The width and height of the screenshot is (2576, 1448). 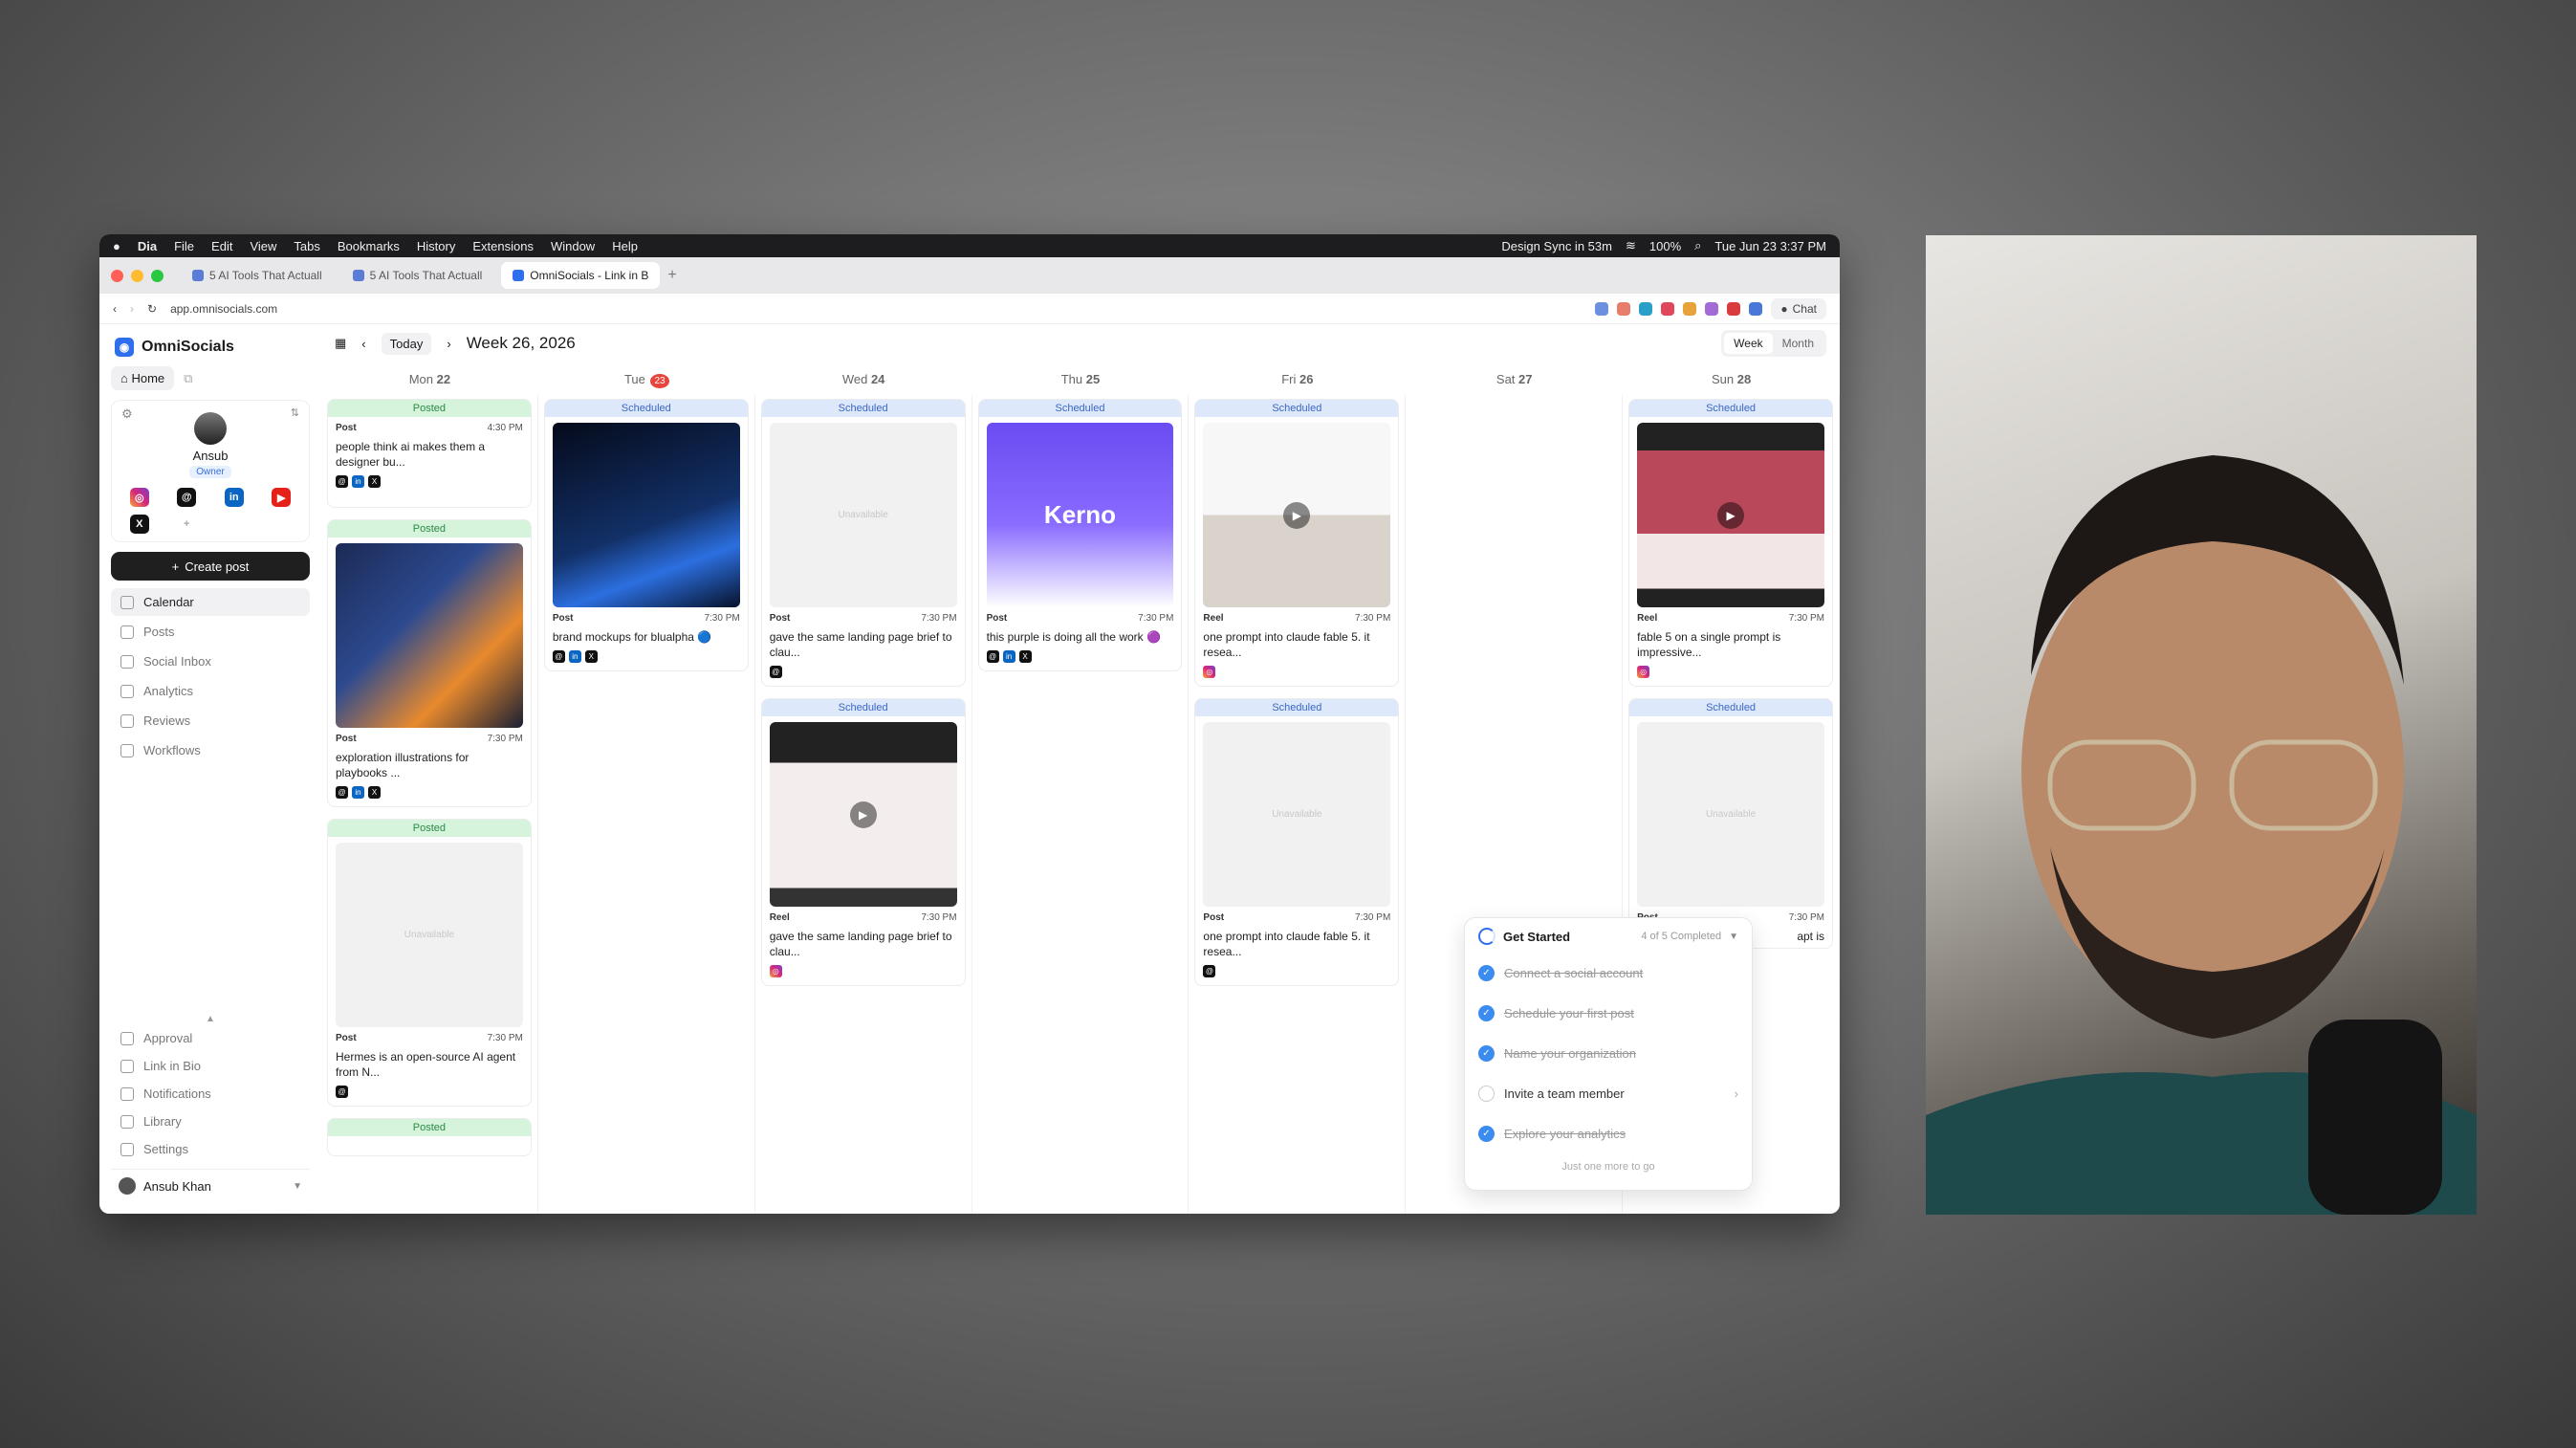 I want to click on youtube-icon: ▶, so click(x=282, y=497).